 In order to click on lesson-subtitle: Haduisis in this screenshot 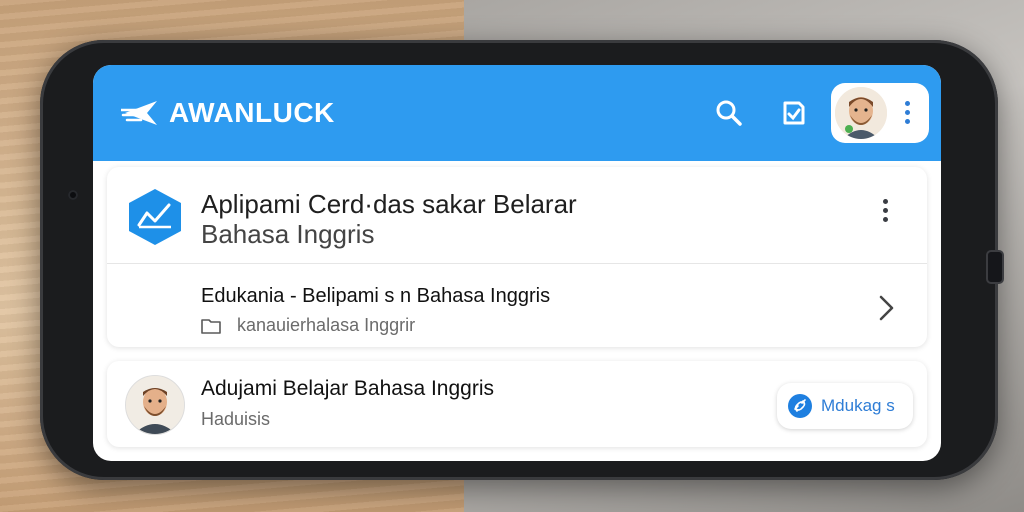, I will do `click(236, 419)`.